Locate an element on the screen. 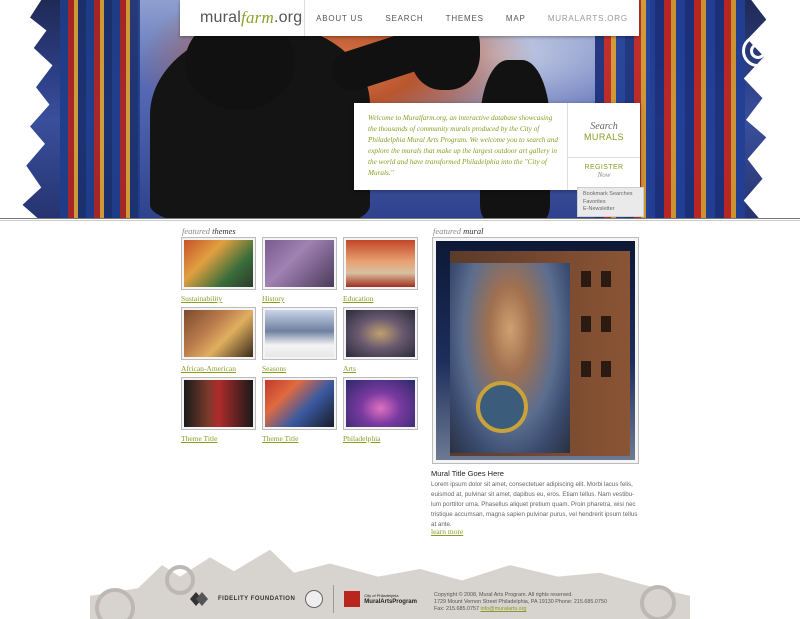  fidelity-logo-icon is located at coordinates (199, 599).